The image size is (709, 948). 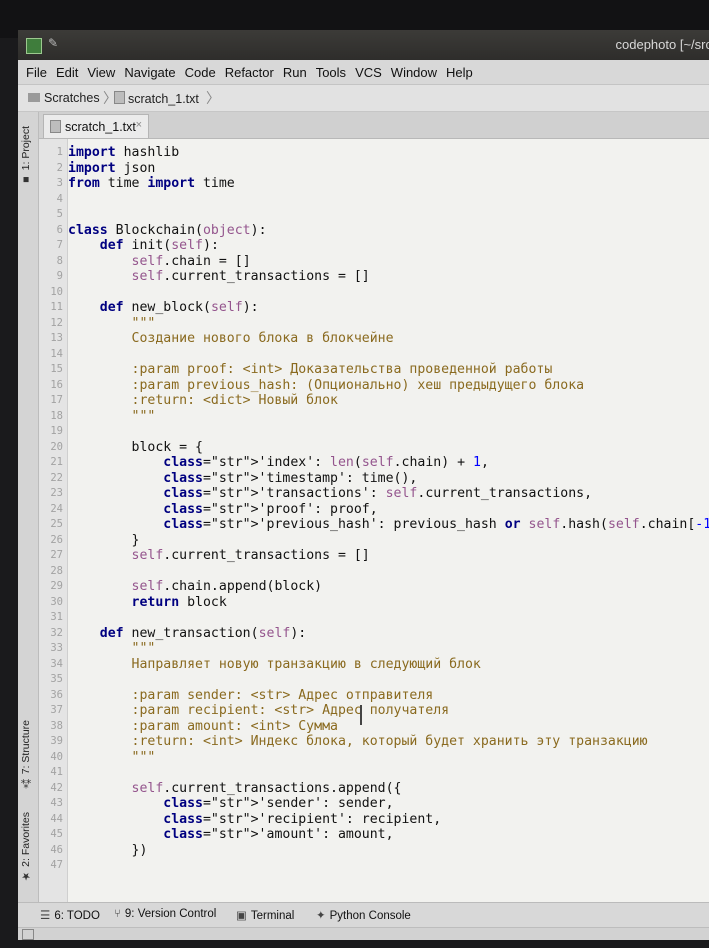 What do you see at coordinates (53, 43) in the screenshot?
I see `pin-icon: ✎` at bounding box center [53, 43].